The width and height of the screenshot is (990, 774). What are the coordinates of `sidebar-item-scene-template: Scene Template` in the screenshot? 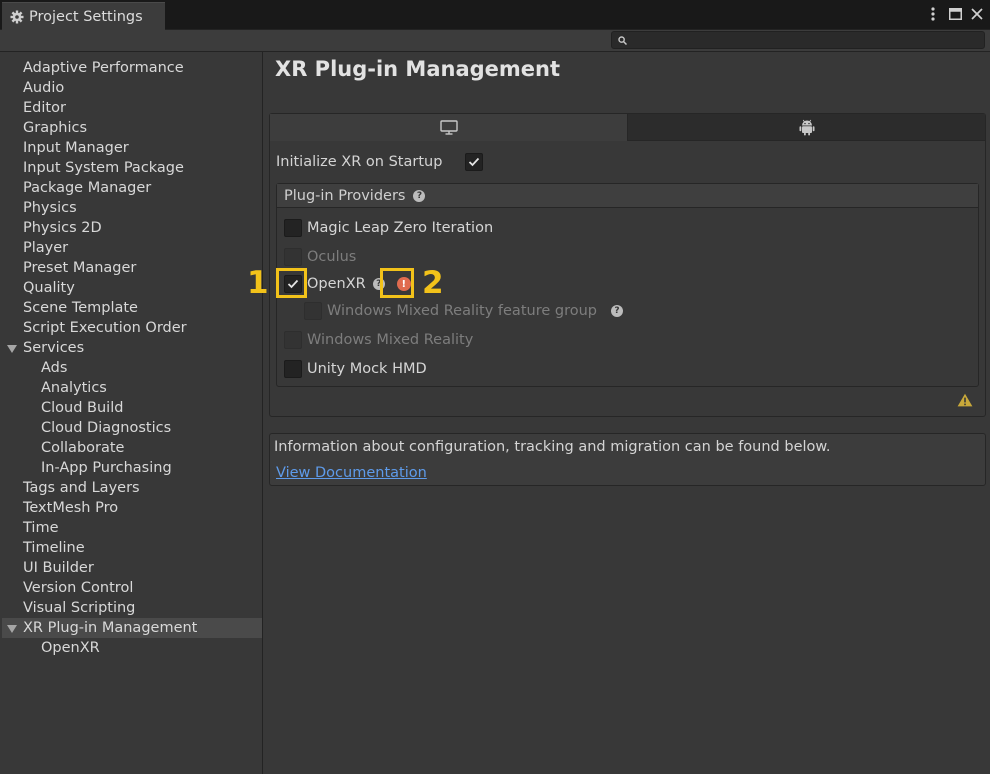 It's located at (132, 308).